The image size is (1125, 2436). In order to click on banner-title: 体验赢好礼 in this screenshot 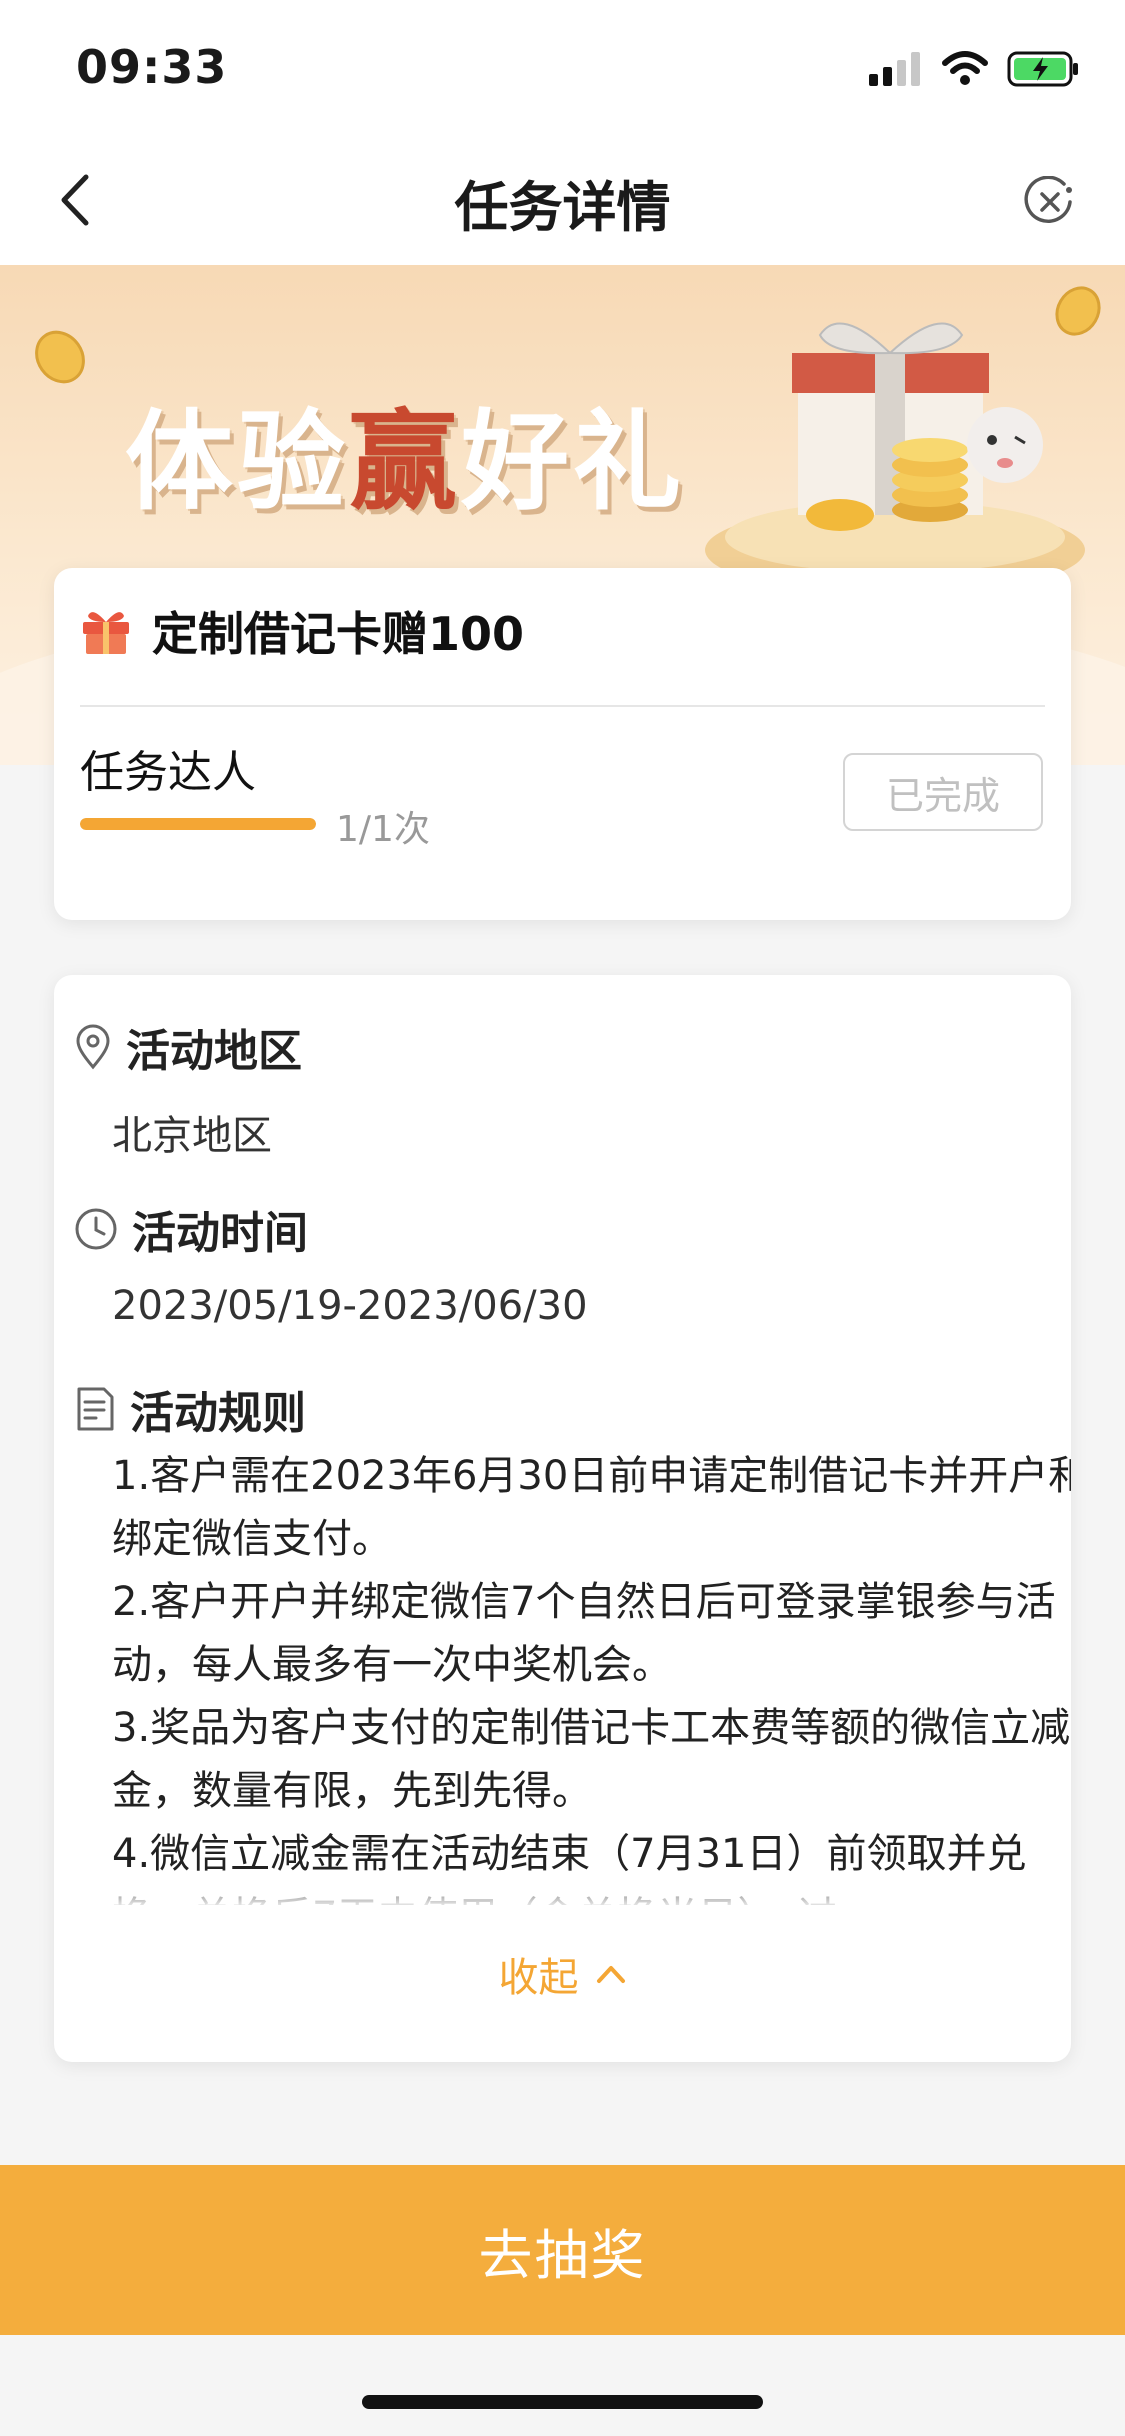, I will do `click(405, 453)`.